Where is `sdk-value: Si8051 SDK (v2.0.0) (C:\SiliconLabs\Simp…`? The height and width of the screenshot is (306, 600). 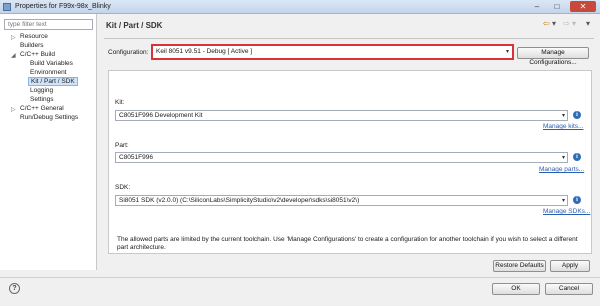
sdk-value: Si8051 SDK (v2.0.0) (C:\SiliconLabs\Simp… is located at coordinates (239, 200).